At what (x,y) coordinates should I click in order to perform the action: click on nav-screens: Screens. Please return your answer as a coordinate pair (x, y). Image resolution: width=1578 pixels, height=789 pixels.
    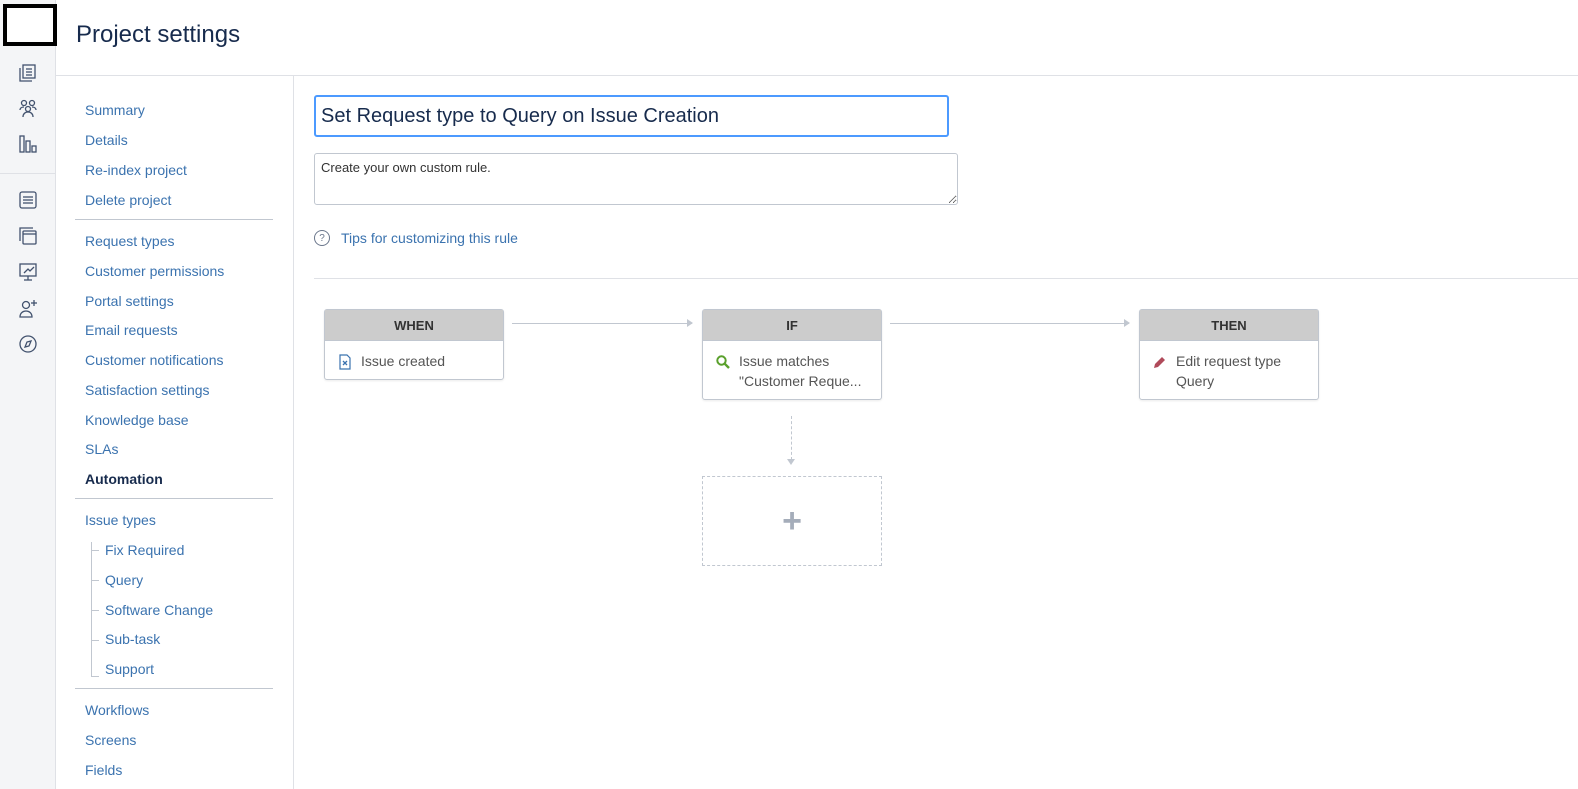
    Looking at the image, I should click on (110, 740).